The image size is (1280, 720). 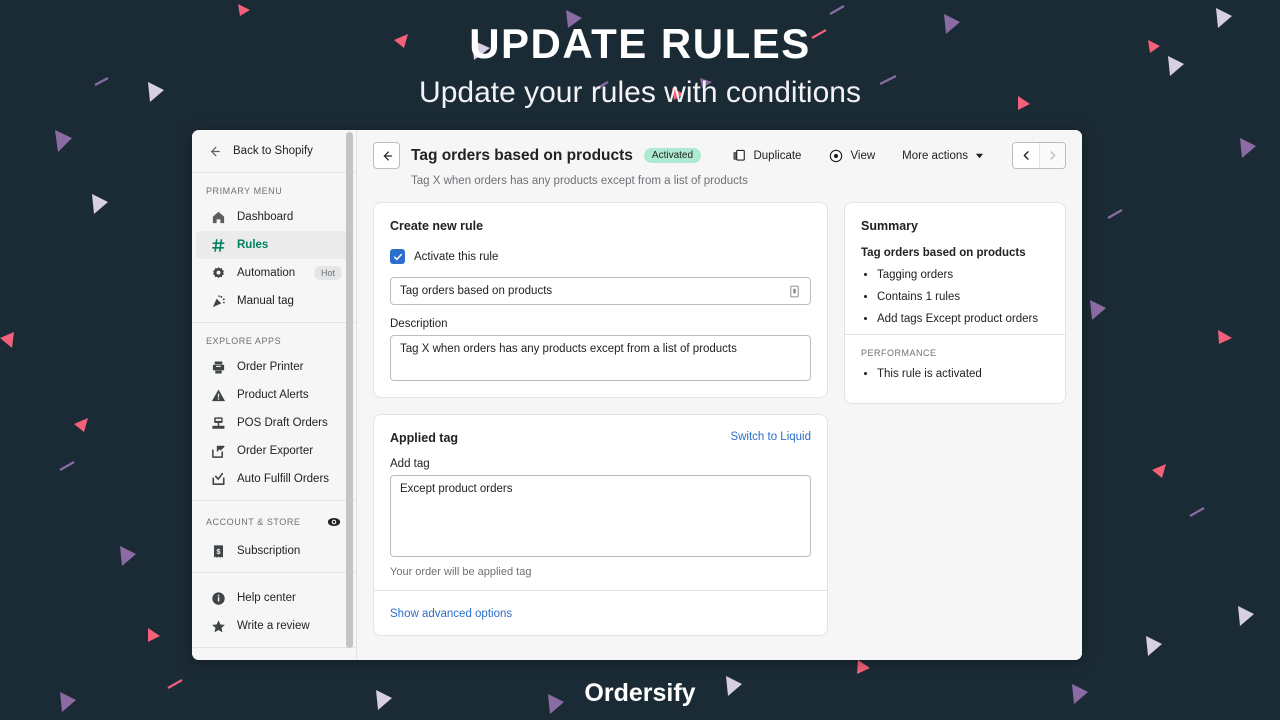 What do you see at coordinates (397, 256) in the screenshot?
I see `activate-rule-checkbox` at bounding box center [397, 256].